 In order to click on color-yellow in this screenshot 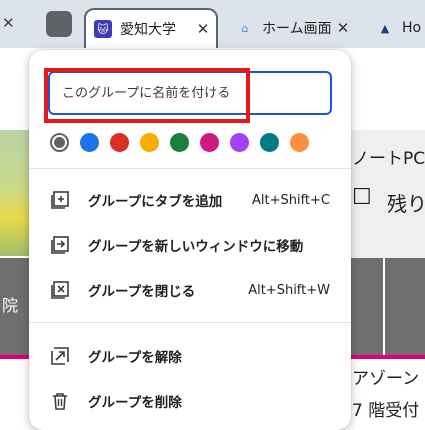, I will do `click(149, 142)`.